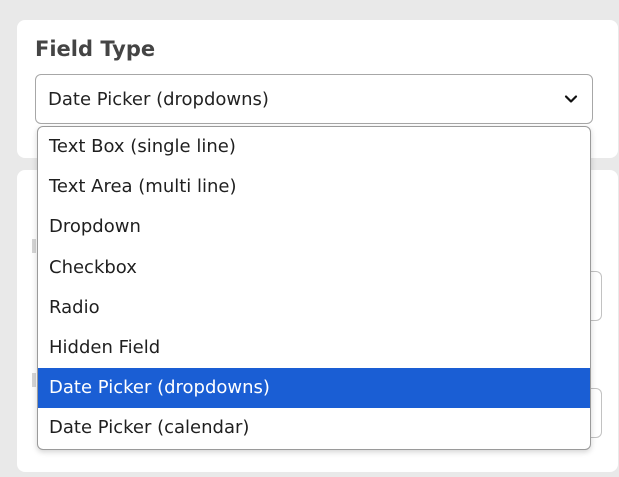  Describe the element at coordinates (95, 49) in the screenshot. I see `field-type-heading: Field Type` at that location.